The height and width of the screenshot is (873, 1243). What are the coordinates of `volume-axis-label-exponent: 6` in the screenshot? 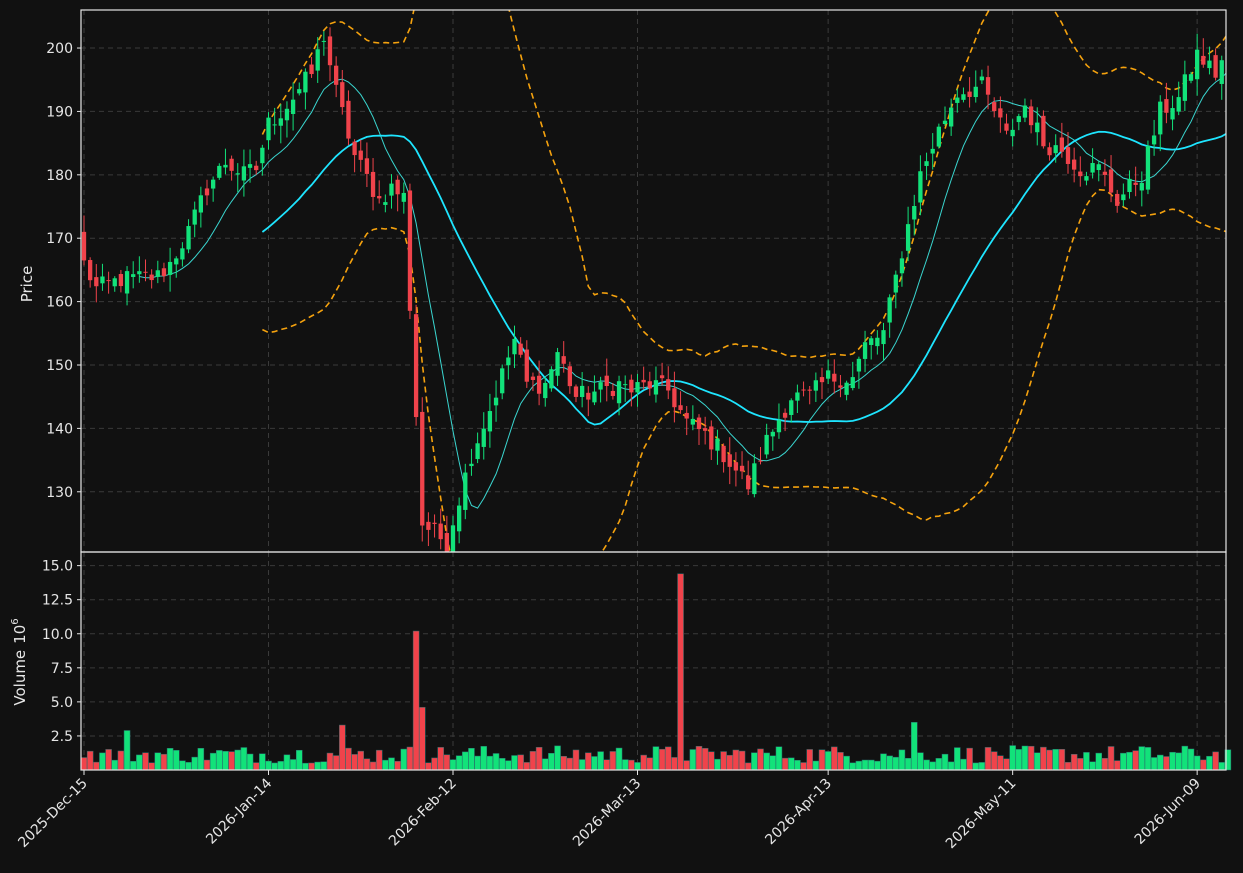 It's located at (15, 621).